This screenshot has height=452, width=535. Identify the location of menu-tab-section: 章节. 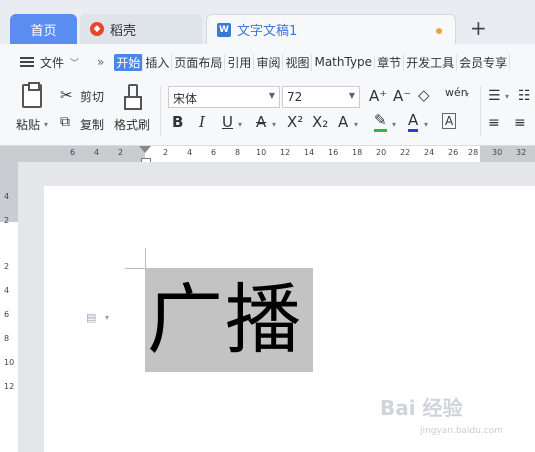
(390, 62).